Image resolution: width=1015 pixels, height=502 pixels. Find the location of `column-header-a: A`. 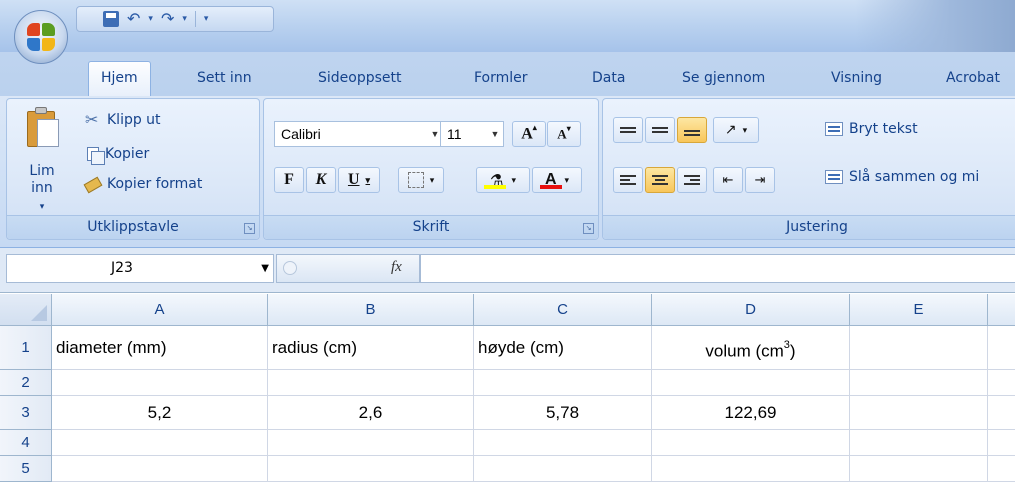

column-header-a: A is located at coordinates (160, 310).